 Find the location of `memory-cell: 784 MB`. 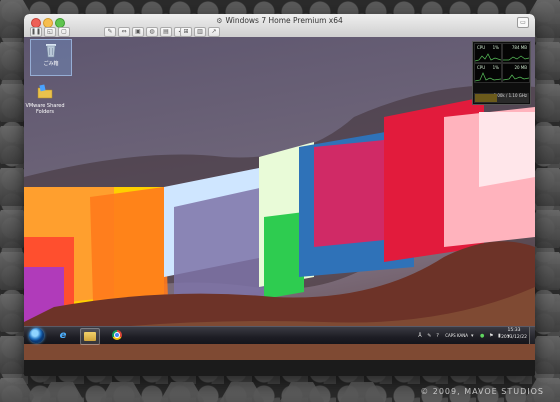

memory-cell: 784 MB is located at coordinates (516, 53).